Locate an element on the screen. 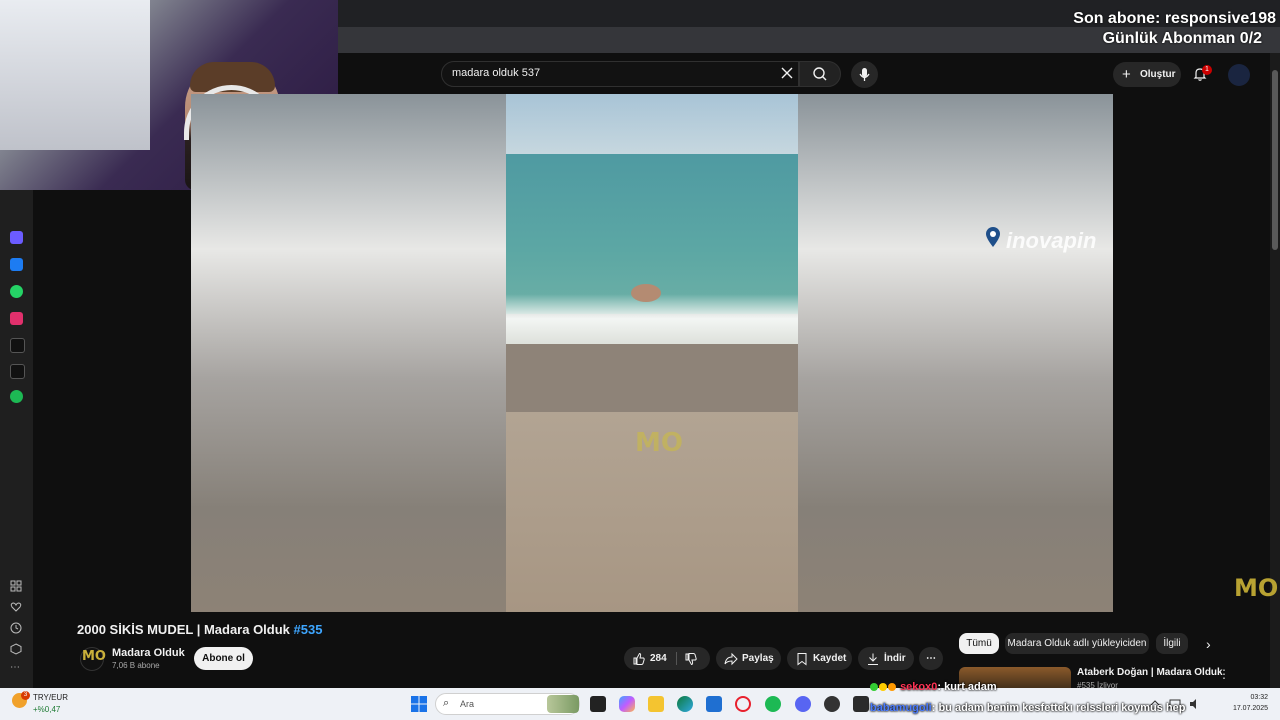 Image resolution: width=1280 pixels, height=720 pixels. store-icon is located at coordinates (714, 704).